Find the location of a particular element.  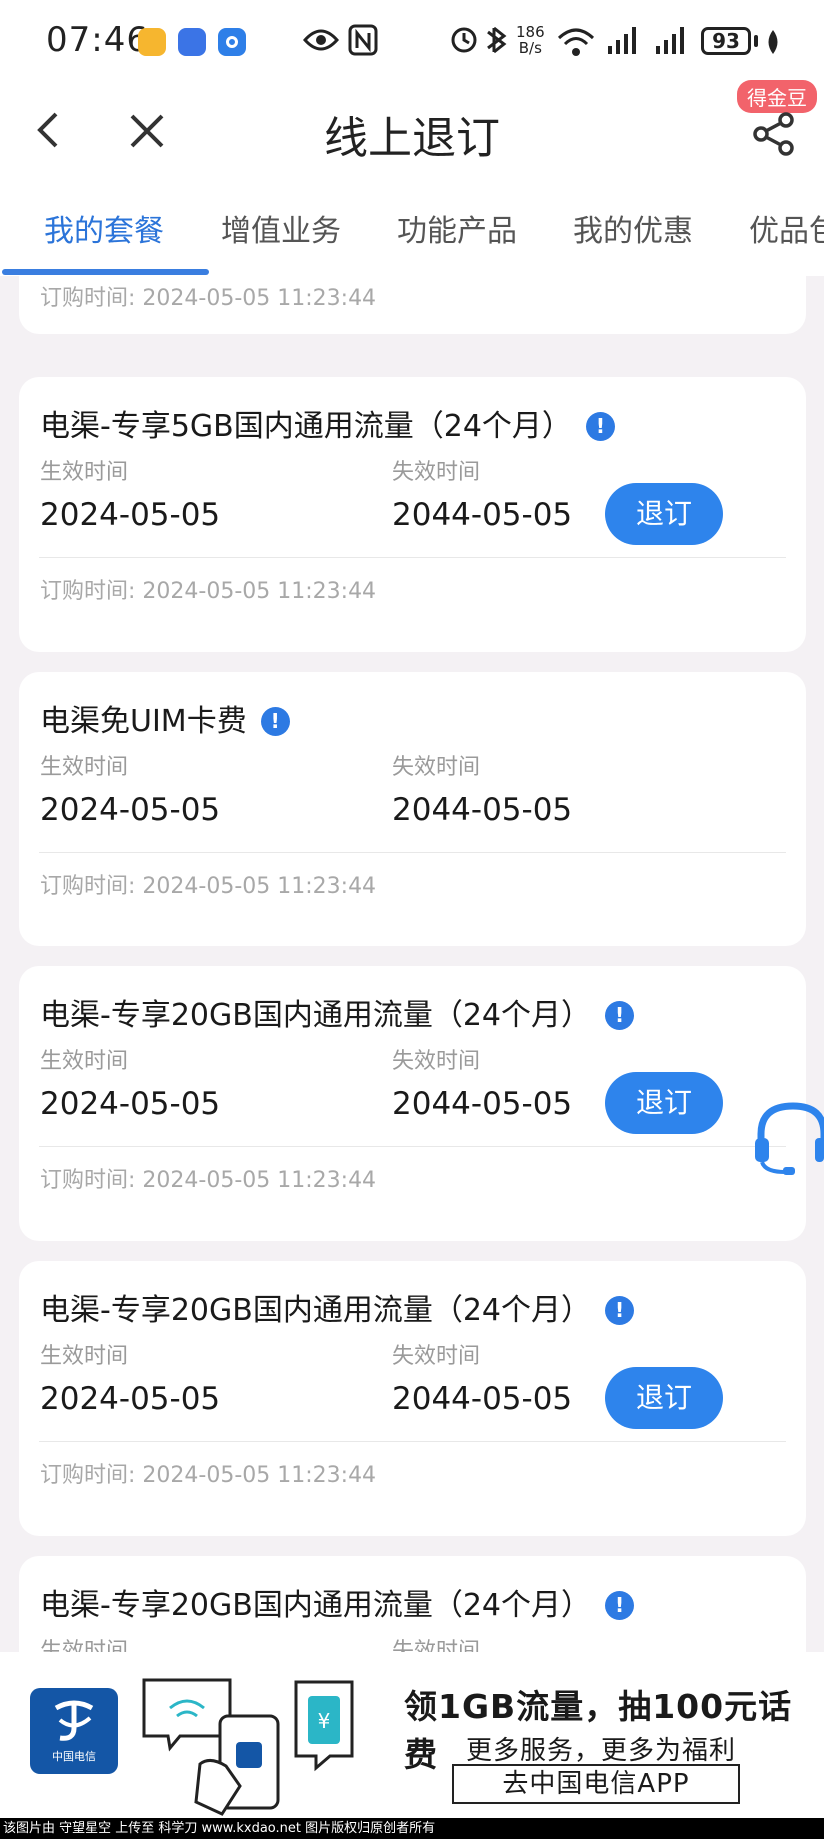

page-title: 线上退订 is located at coordinates (412, 138).